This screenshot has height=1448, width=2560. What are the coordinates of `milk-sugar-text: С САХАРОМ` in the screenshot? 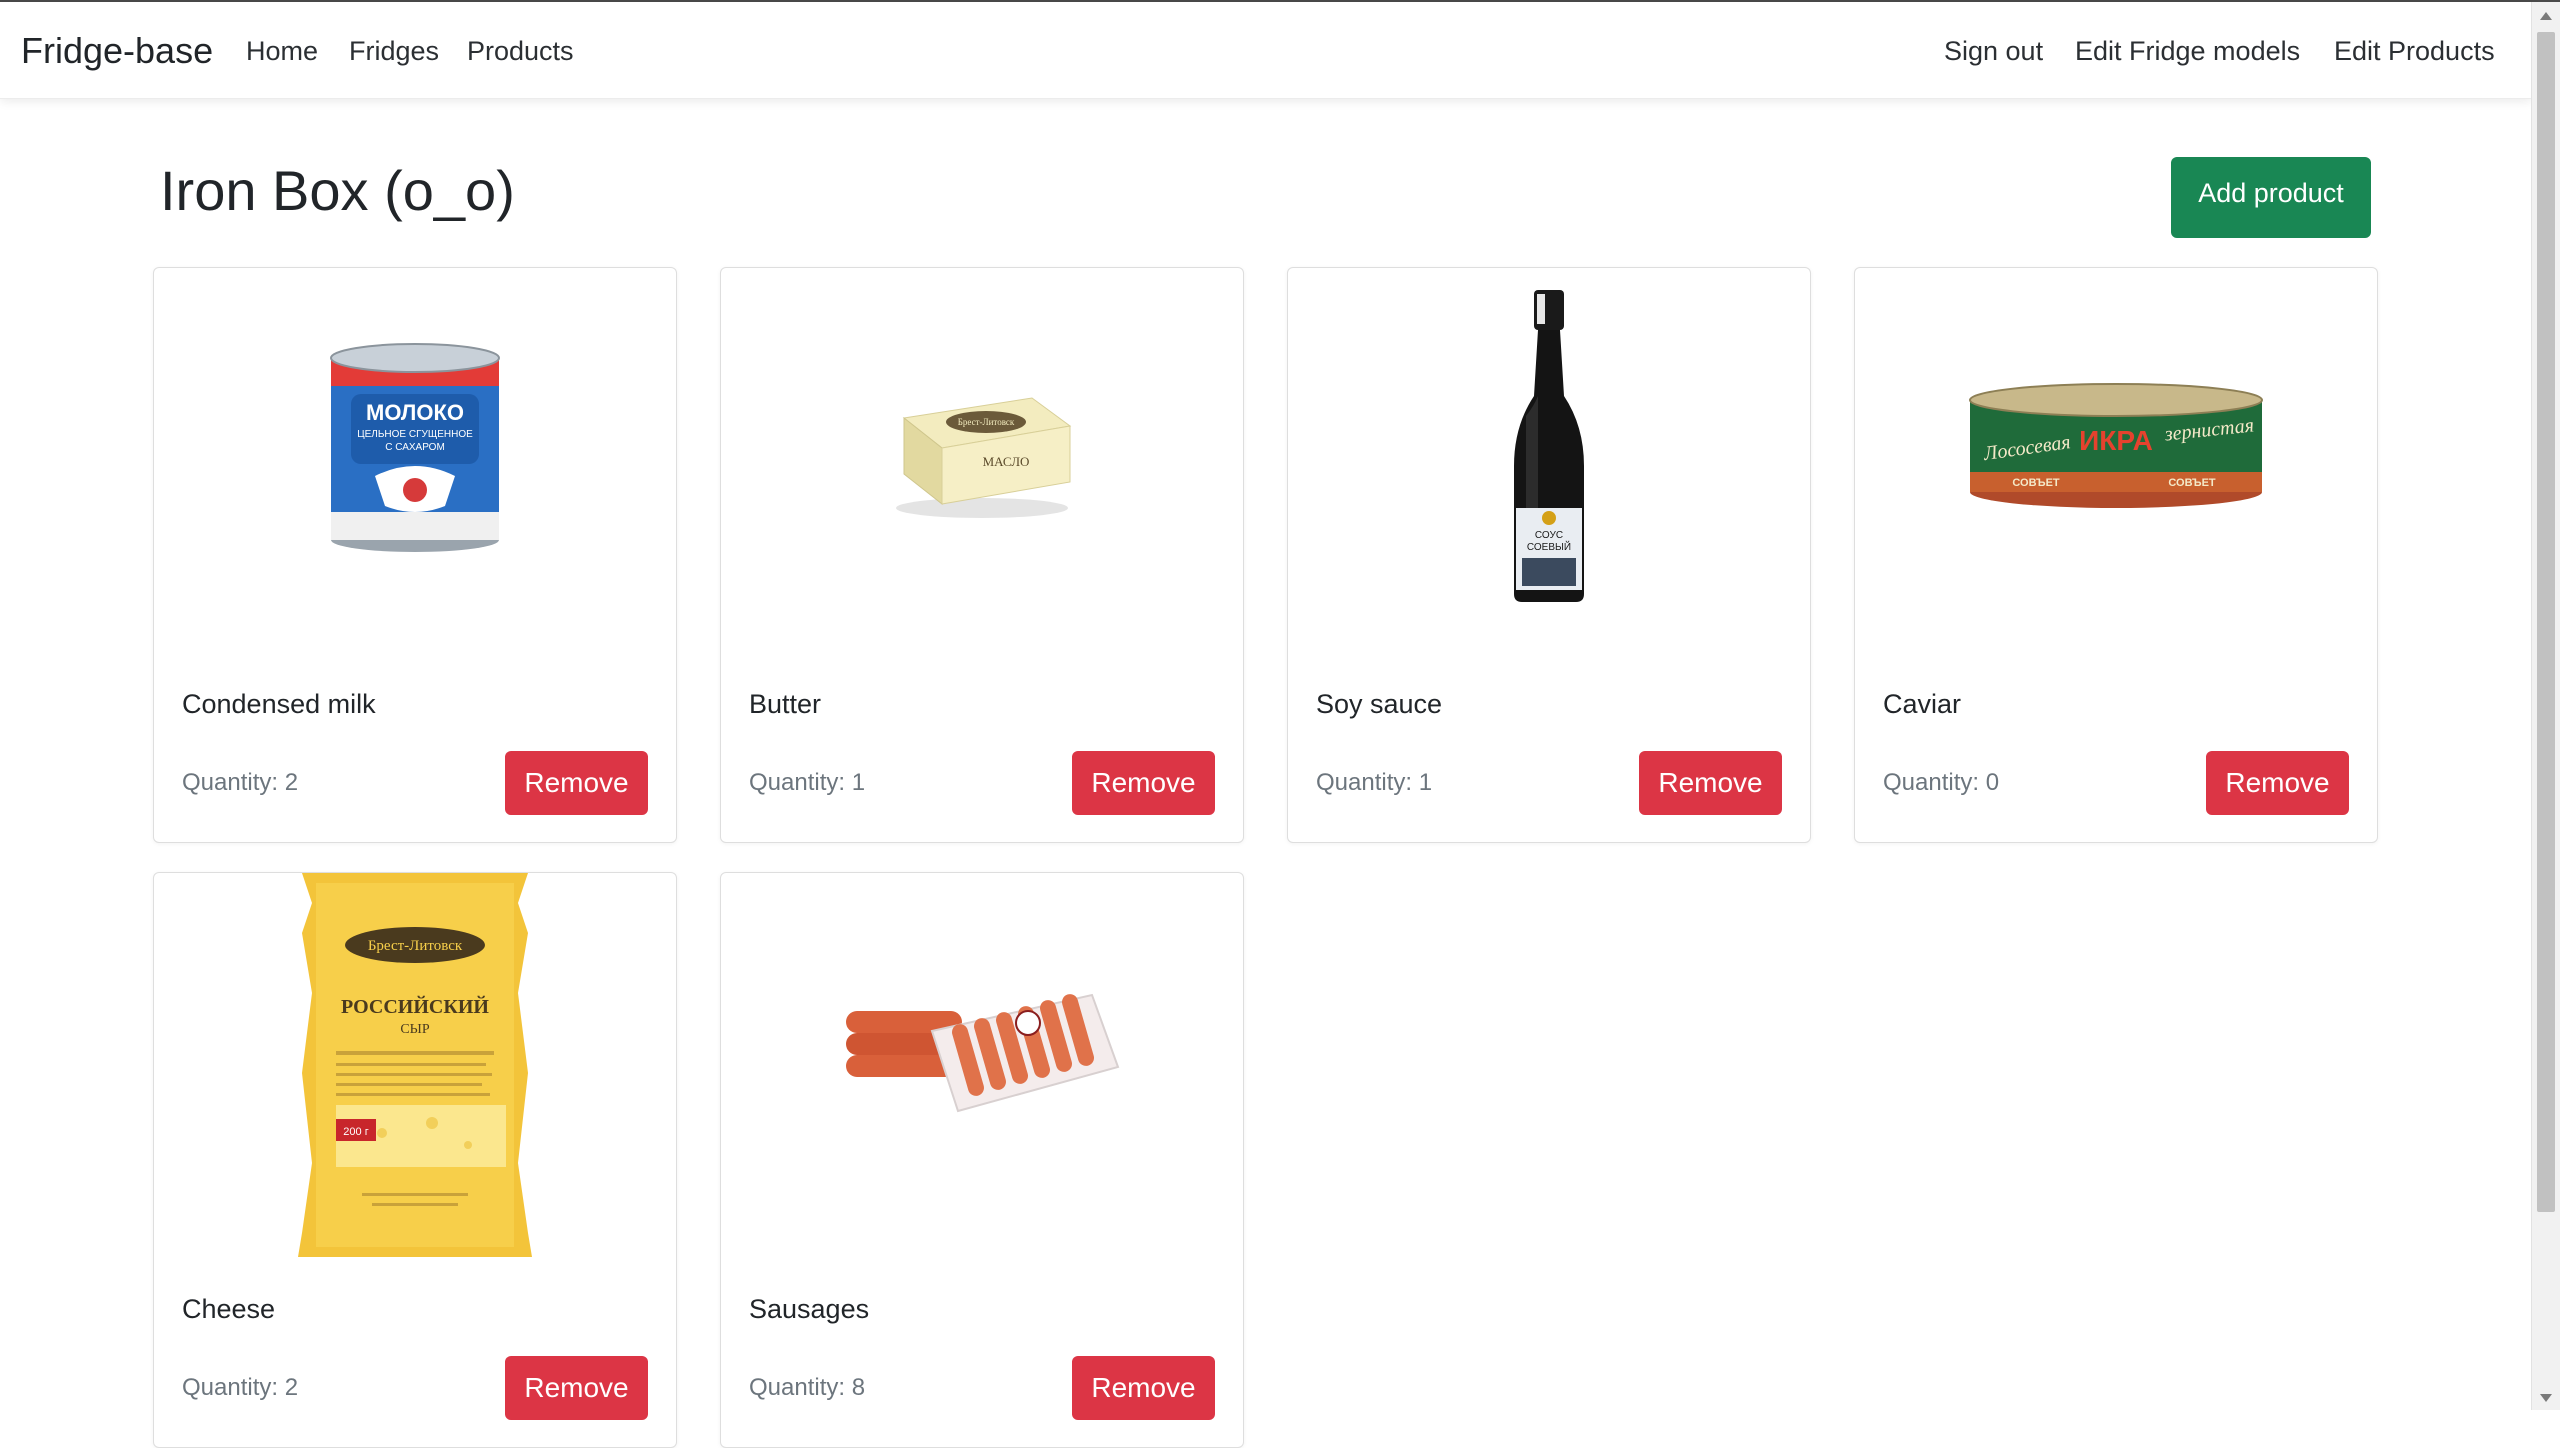 It's located at (415, 447).